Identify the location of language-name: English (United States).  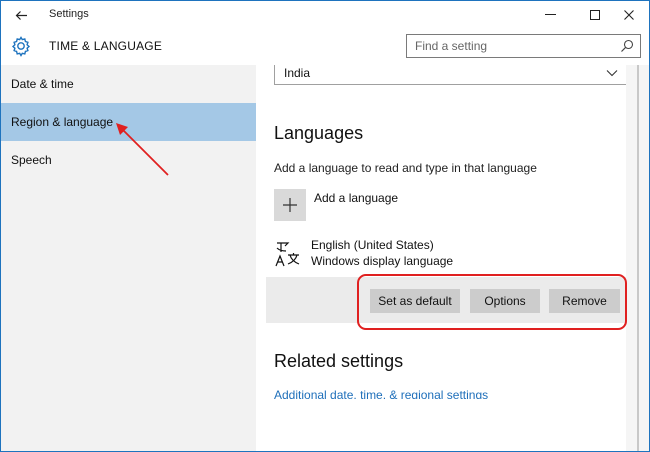
(372, 245).